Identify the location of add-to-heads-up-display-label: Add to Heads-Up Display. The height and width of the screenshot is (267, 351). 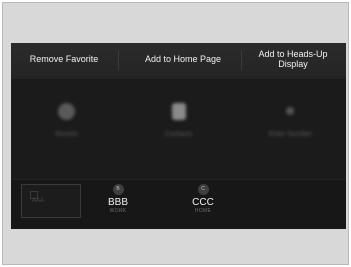
(292, 59).